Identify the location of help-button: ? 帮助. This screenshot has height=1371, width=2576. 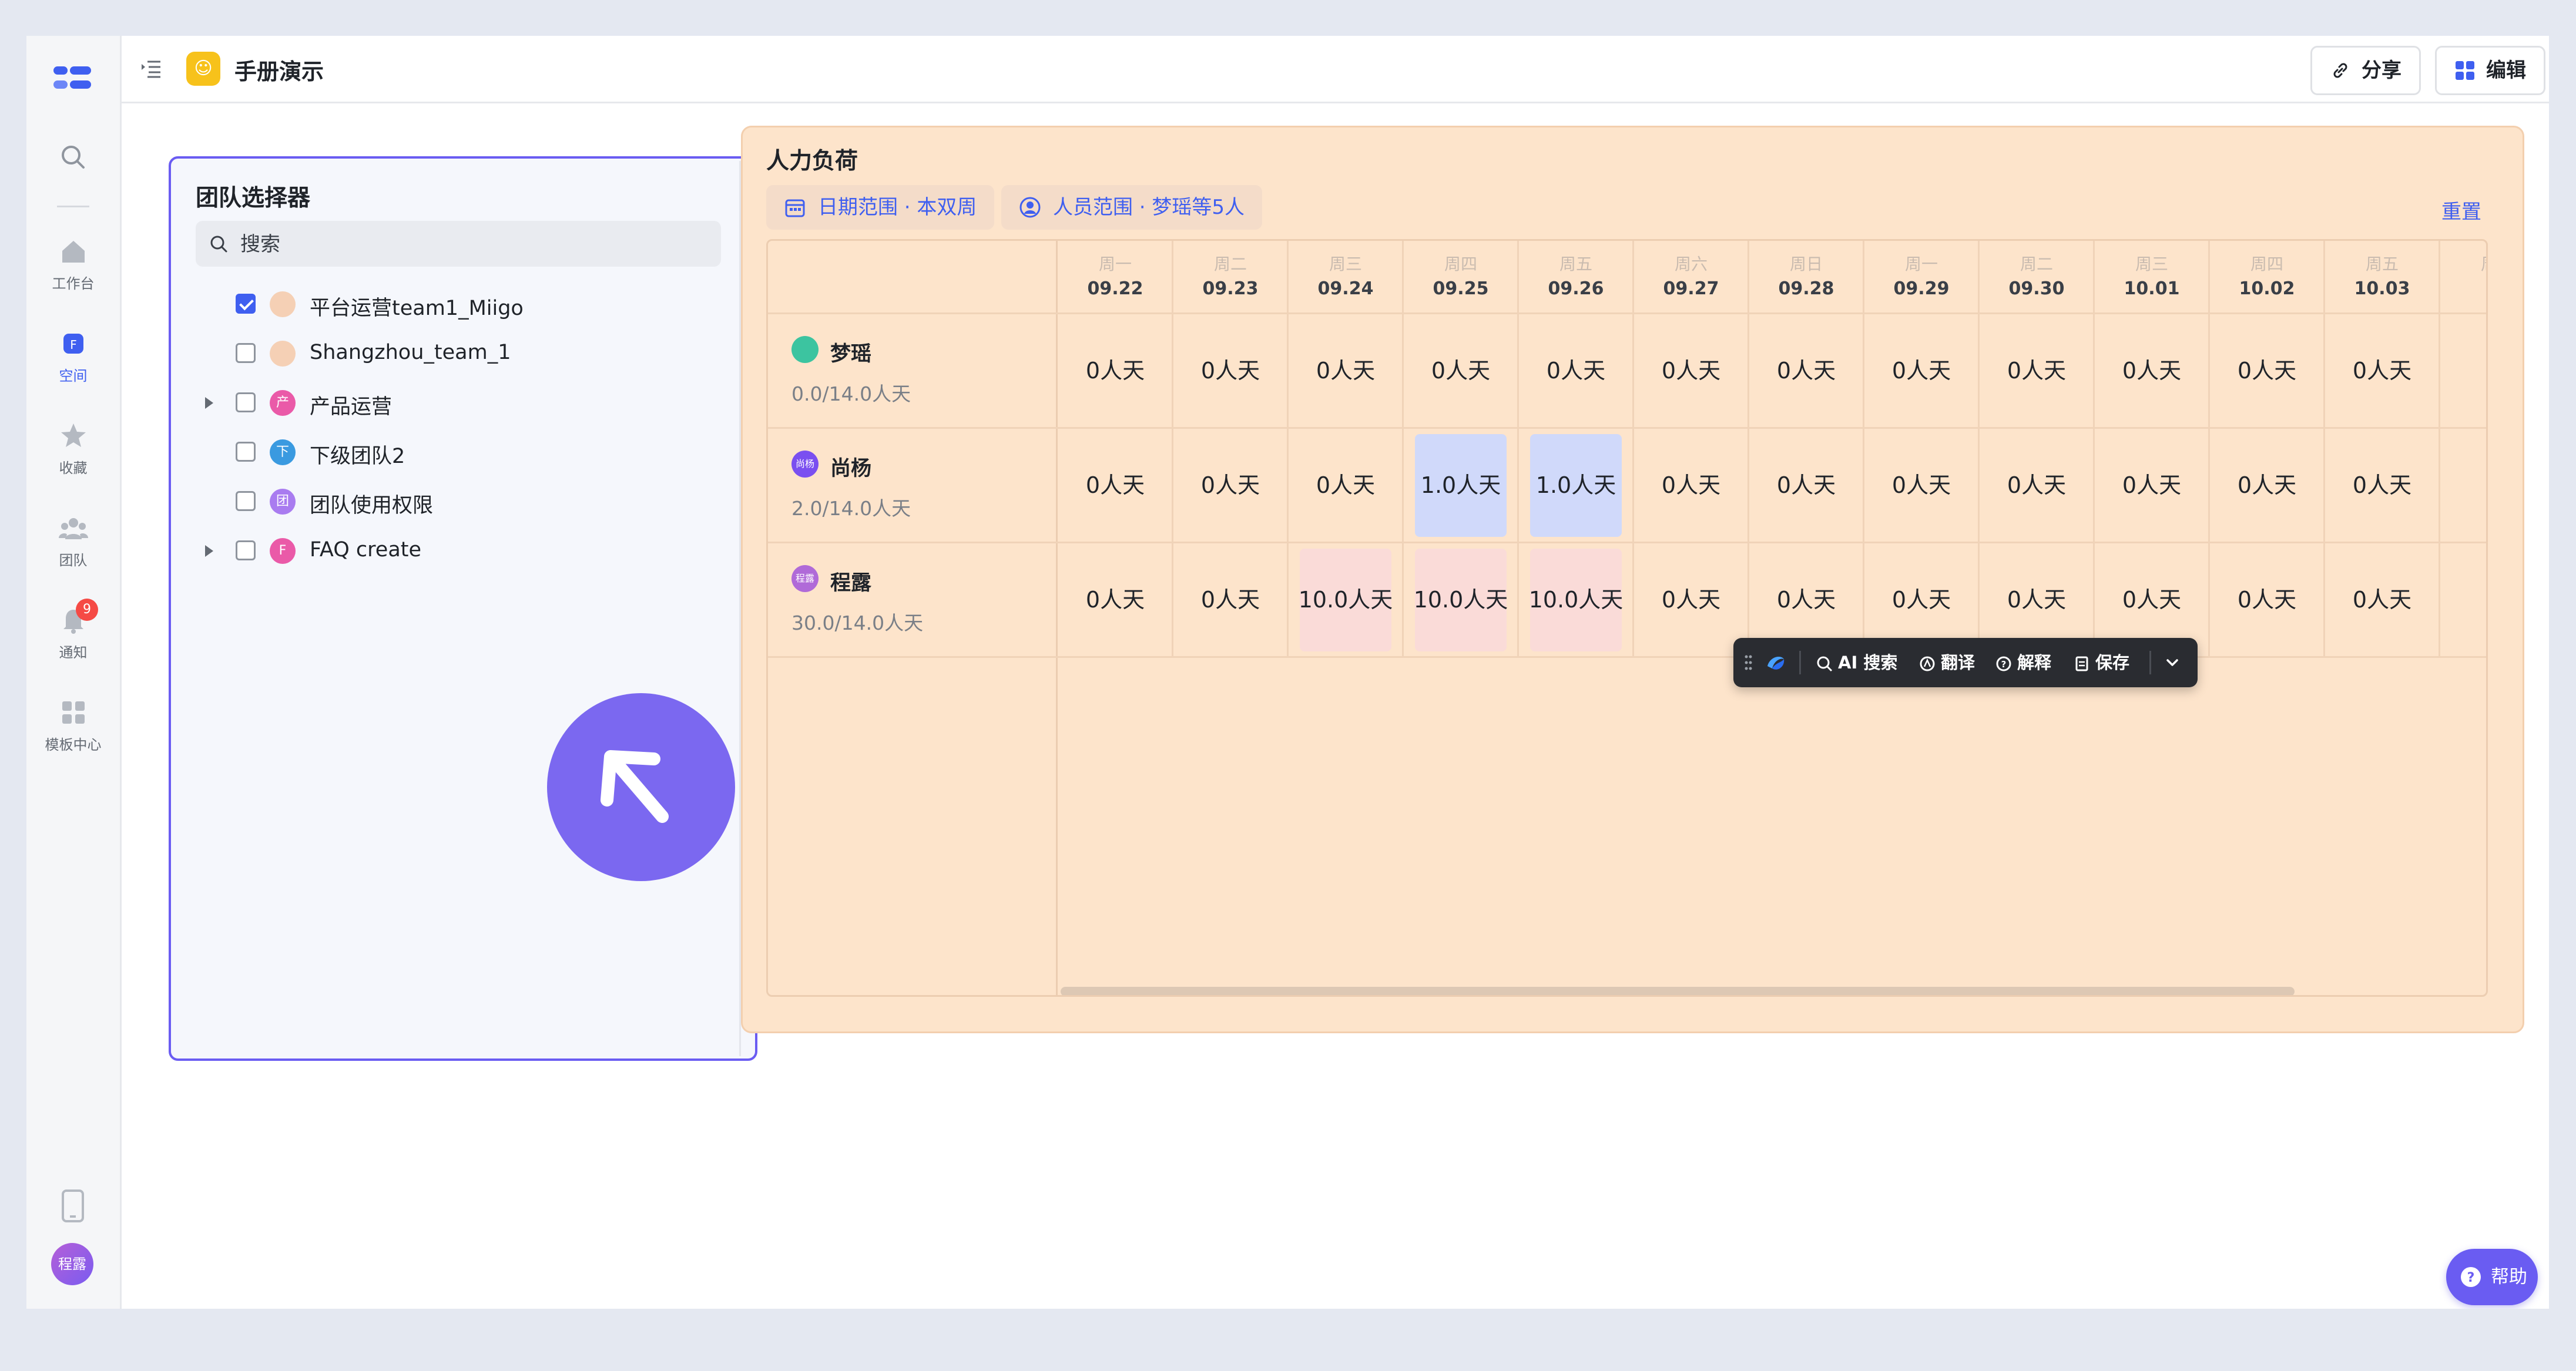
(2492, 1277).